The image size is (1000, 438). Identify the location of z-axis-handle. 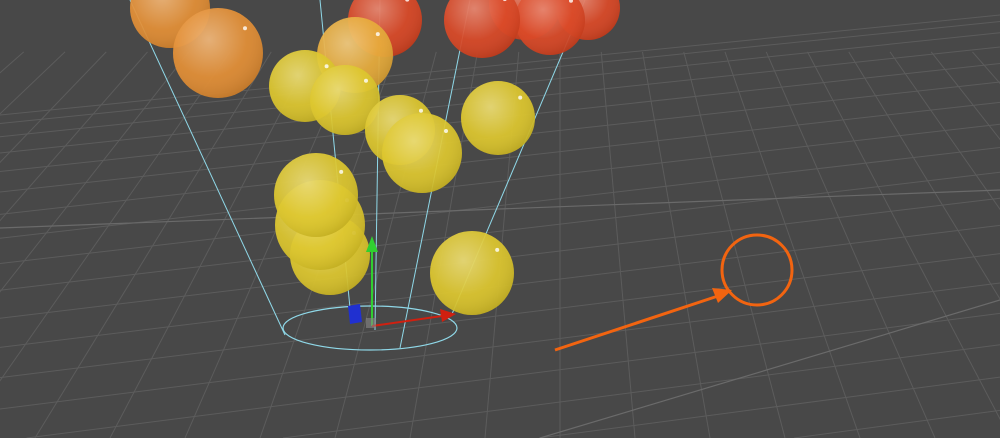
(355, 314).